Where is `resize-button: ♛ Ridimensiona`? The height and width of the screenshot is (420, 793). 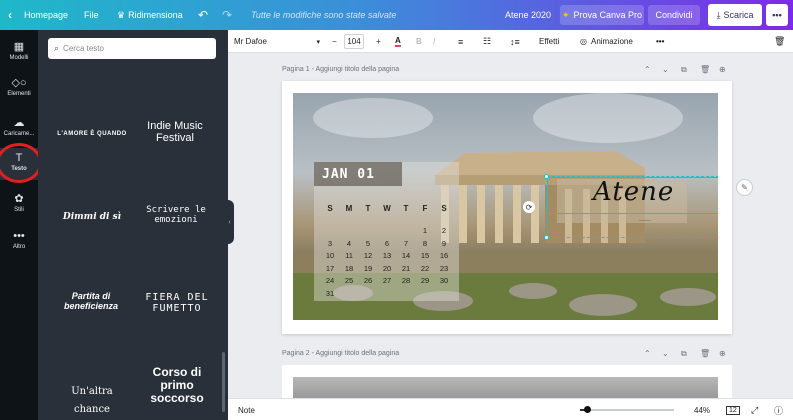 resize-button: ♛ Ridimensiona is located at coordinates (150, 15).